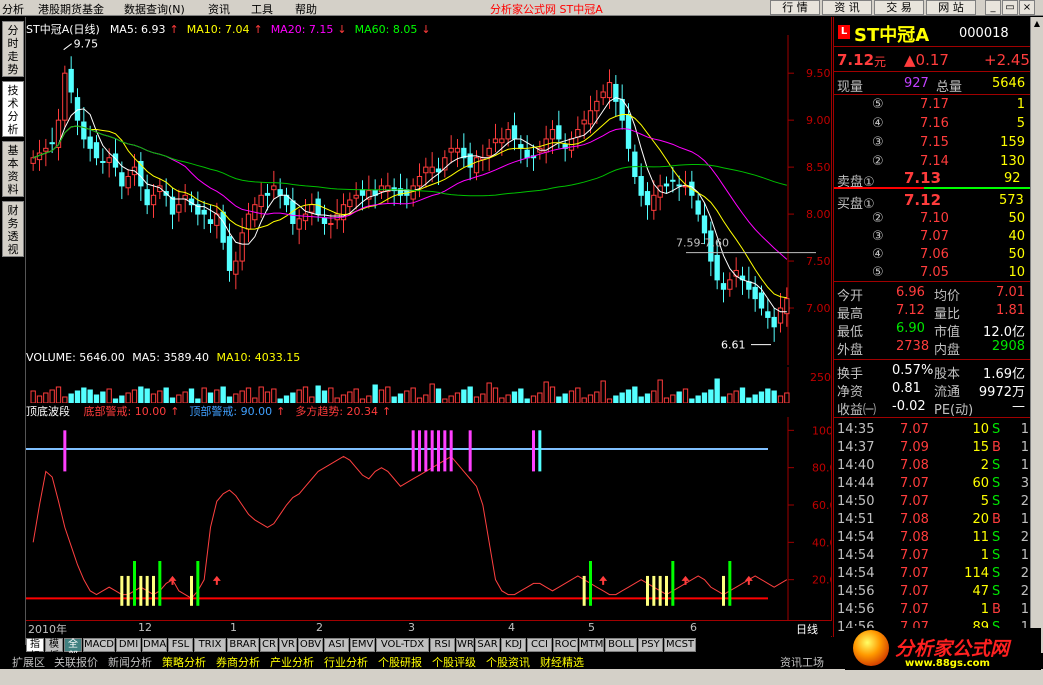 The width and height of the screenshot is (1043, 685). Describe the element at coordinates (402, 645) in the screenshot. I see `tab-vol-tdx: VOL-TDX` at that location.